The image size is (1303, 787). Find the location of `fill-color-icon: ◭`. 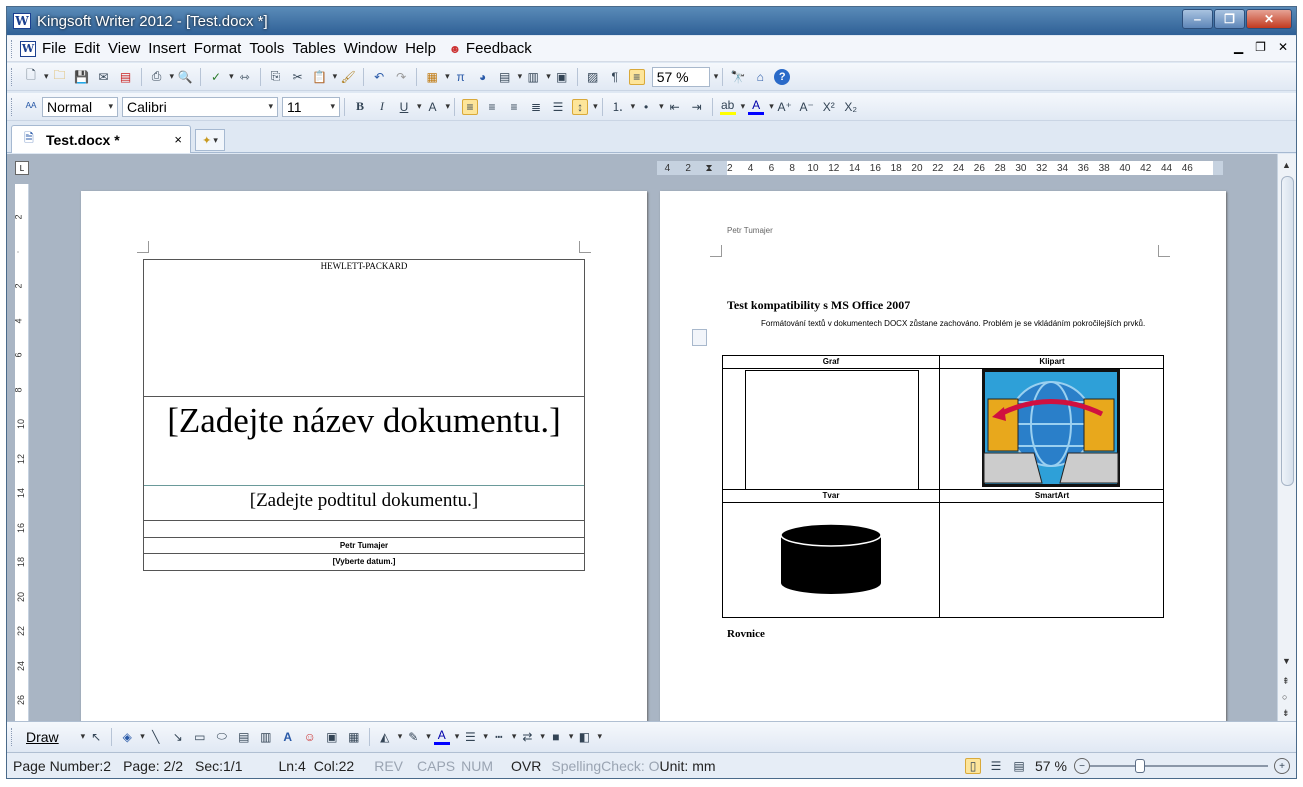

fill-color-icon: ◭ is located at coordinates (385, 737).